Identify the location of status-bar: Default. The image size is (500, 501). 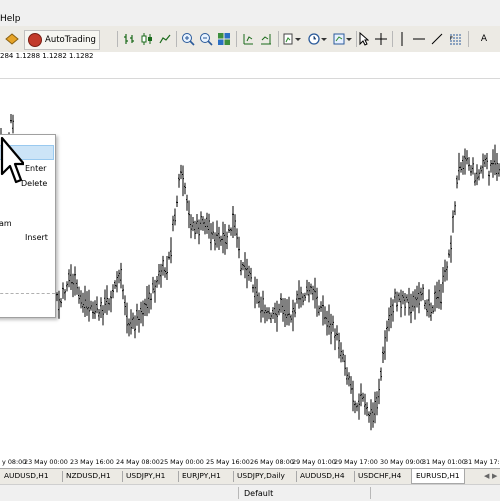
(250, 492).